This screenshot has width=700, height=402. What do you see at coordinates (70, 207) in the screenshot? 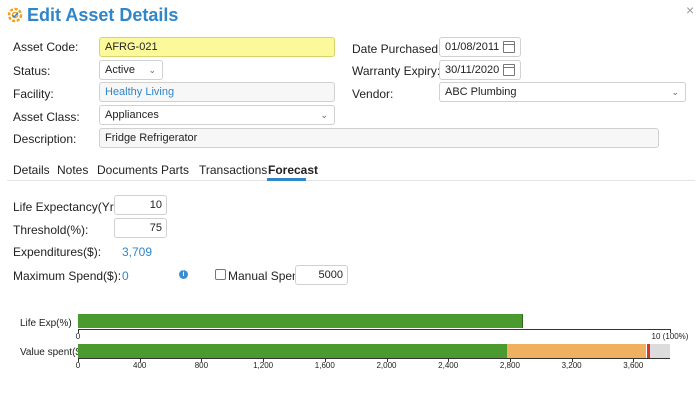
I see `life-expectancy-label: Life Expectancy(Yrs):` at bounding box center [70, 207].